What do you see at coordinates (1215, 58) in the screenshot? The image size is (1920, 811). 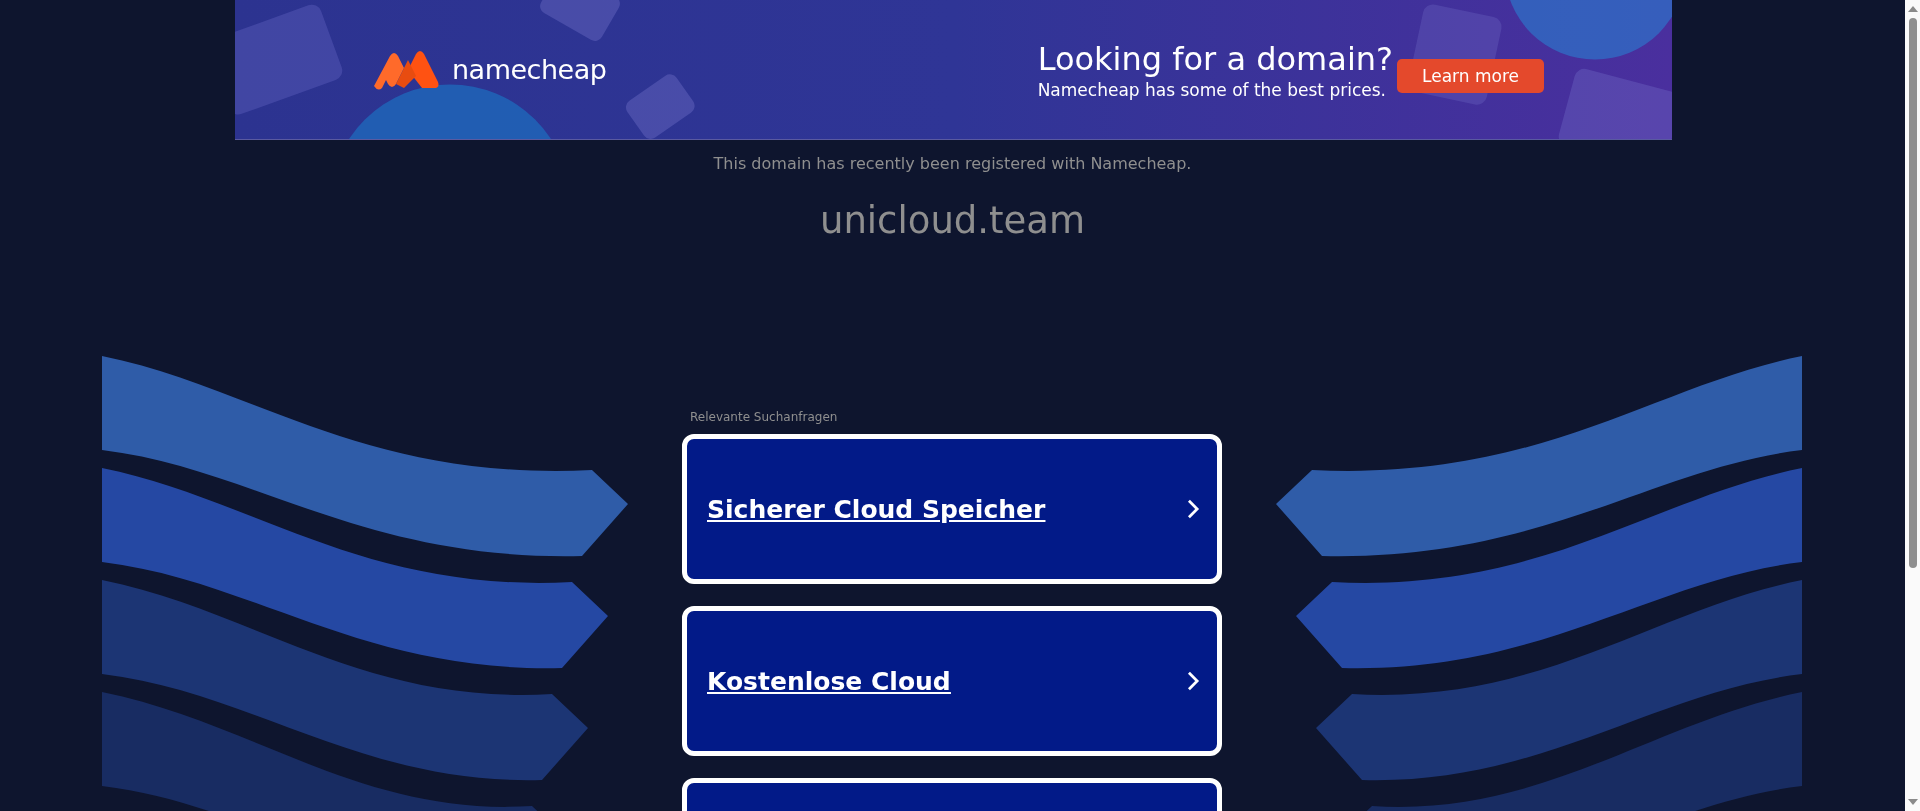 I see `banner-headline: Looking for a domain?` at bounding box center [1215, 58].